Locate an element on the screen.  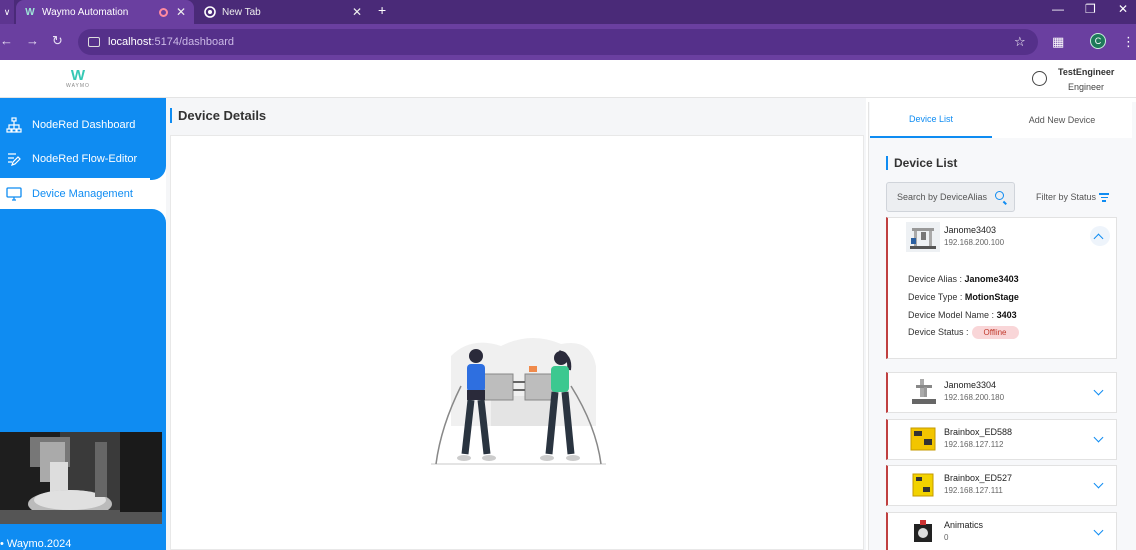
device-name: Janome3403 is located at coordinates (970, 230).